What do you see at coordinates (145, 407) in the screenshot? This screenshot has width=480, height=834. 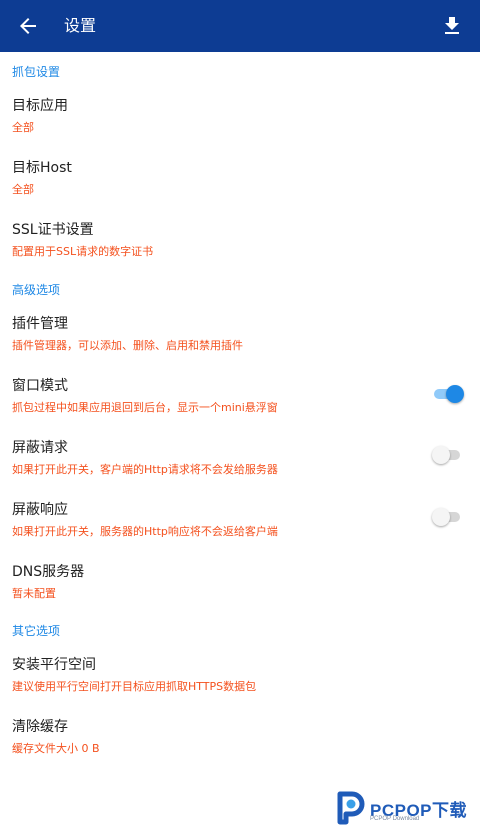 I see `setting-subtitle: 抓包过程中如果应用退回到后台，显示一个mini悬浮窗` at bounding box center [145, 407].